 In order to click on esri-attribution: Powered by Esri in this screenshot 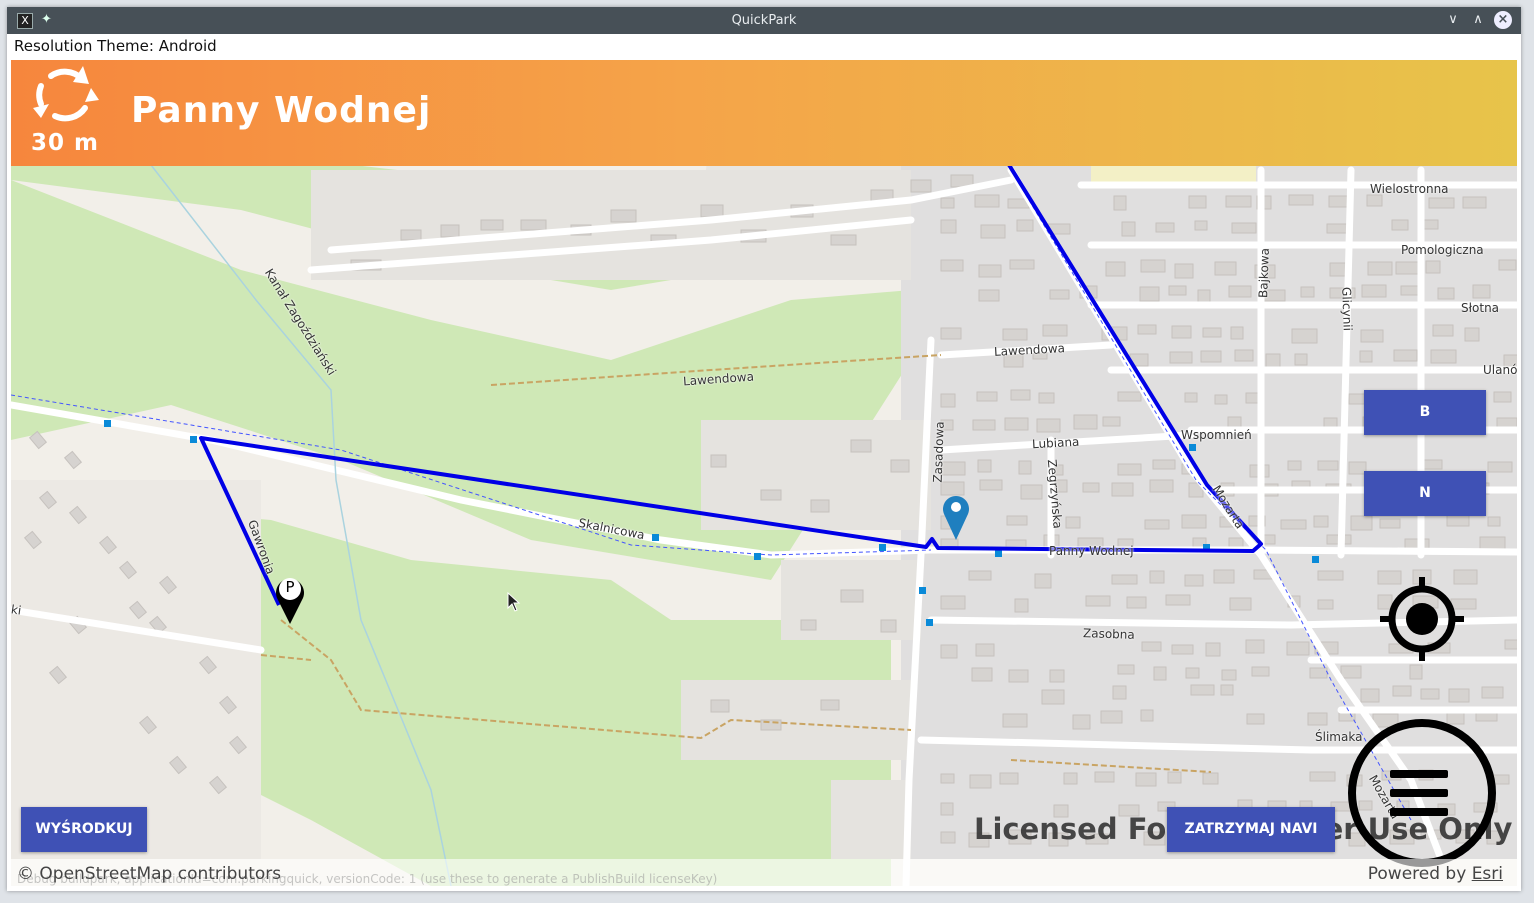, I will do `click(1435, 874)`.